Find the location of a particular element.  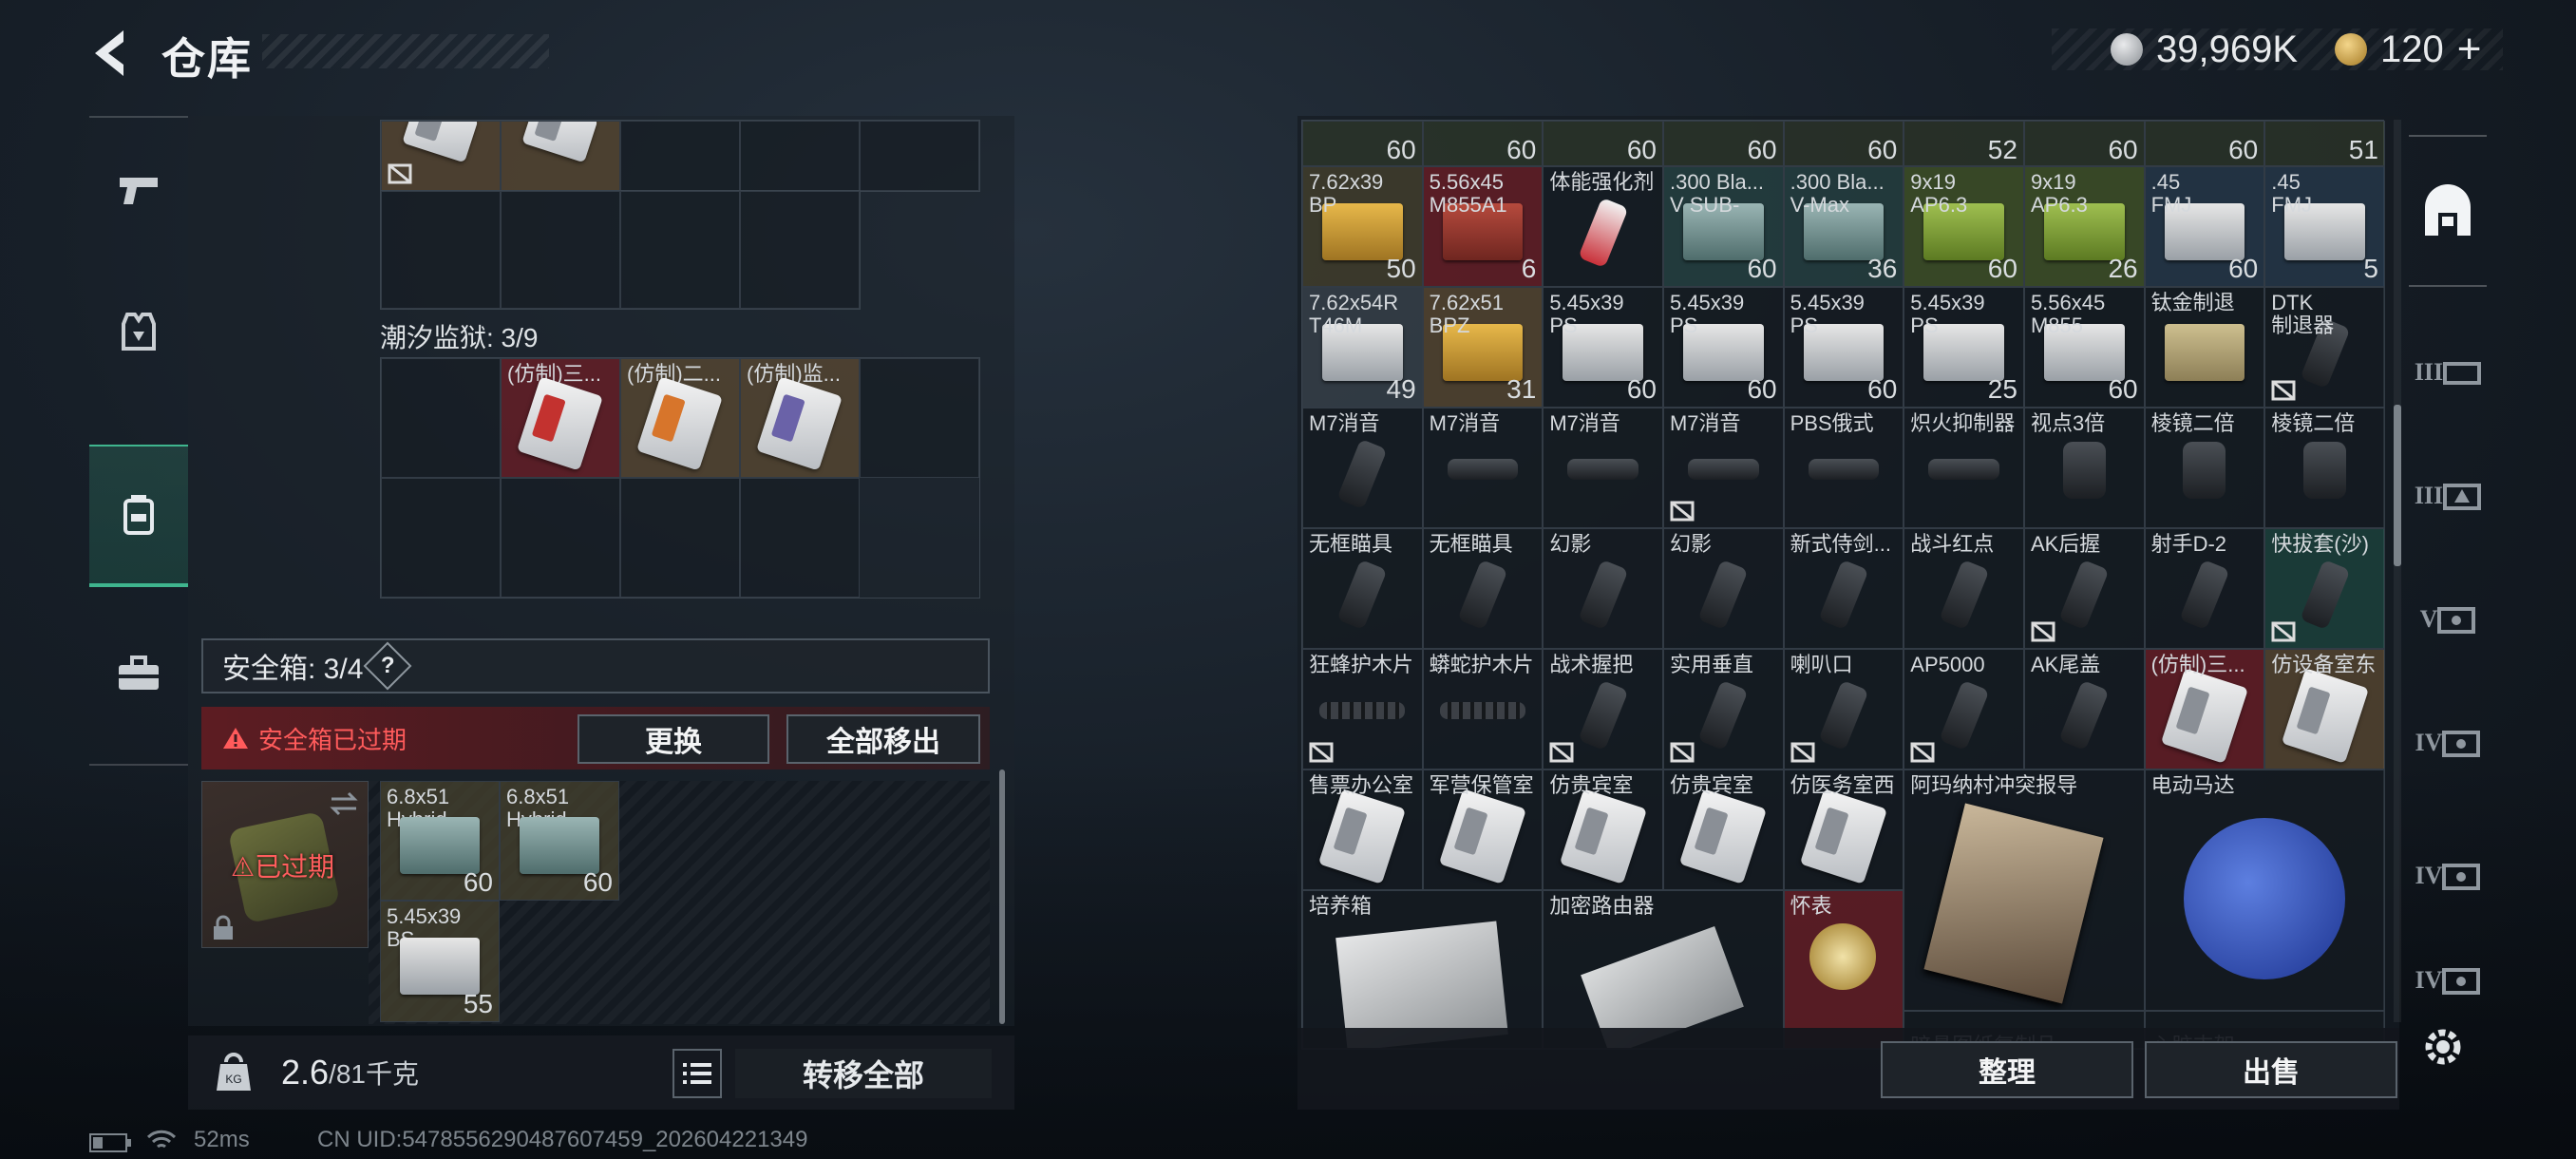

stash-item: PBS俄式 is located at coordinates (1843, 468).